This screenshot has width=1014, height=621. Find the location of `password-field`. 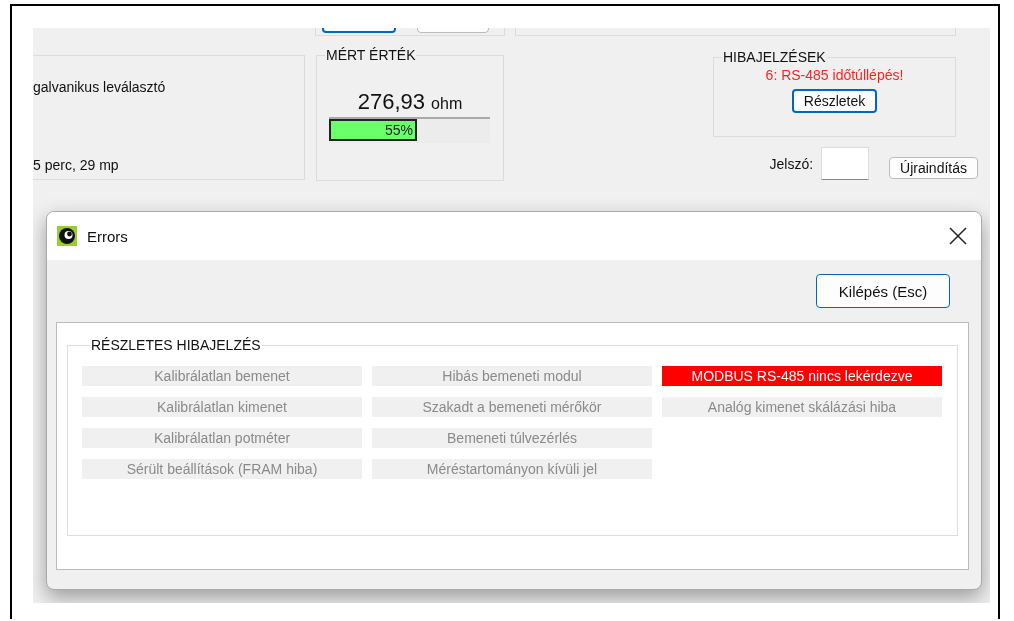

password-field is located at coordinates (845, 163).